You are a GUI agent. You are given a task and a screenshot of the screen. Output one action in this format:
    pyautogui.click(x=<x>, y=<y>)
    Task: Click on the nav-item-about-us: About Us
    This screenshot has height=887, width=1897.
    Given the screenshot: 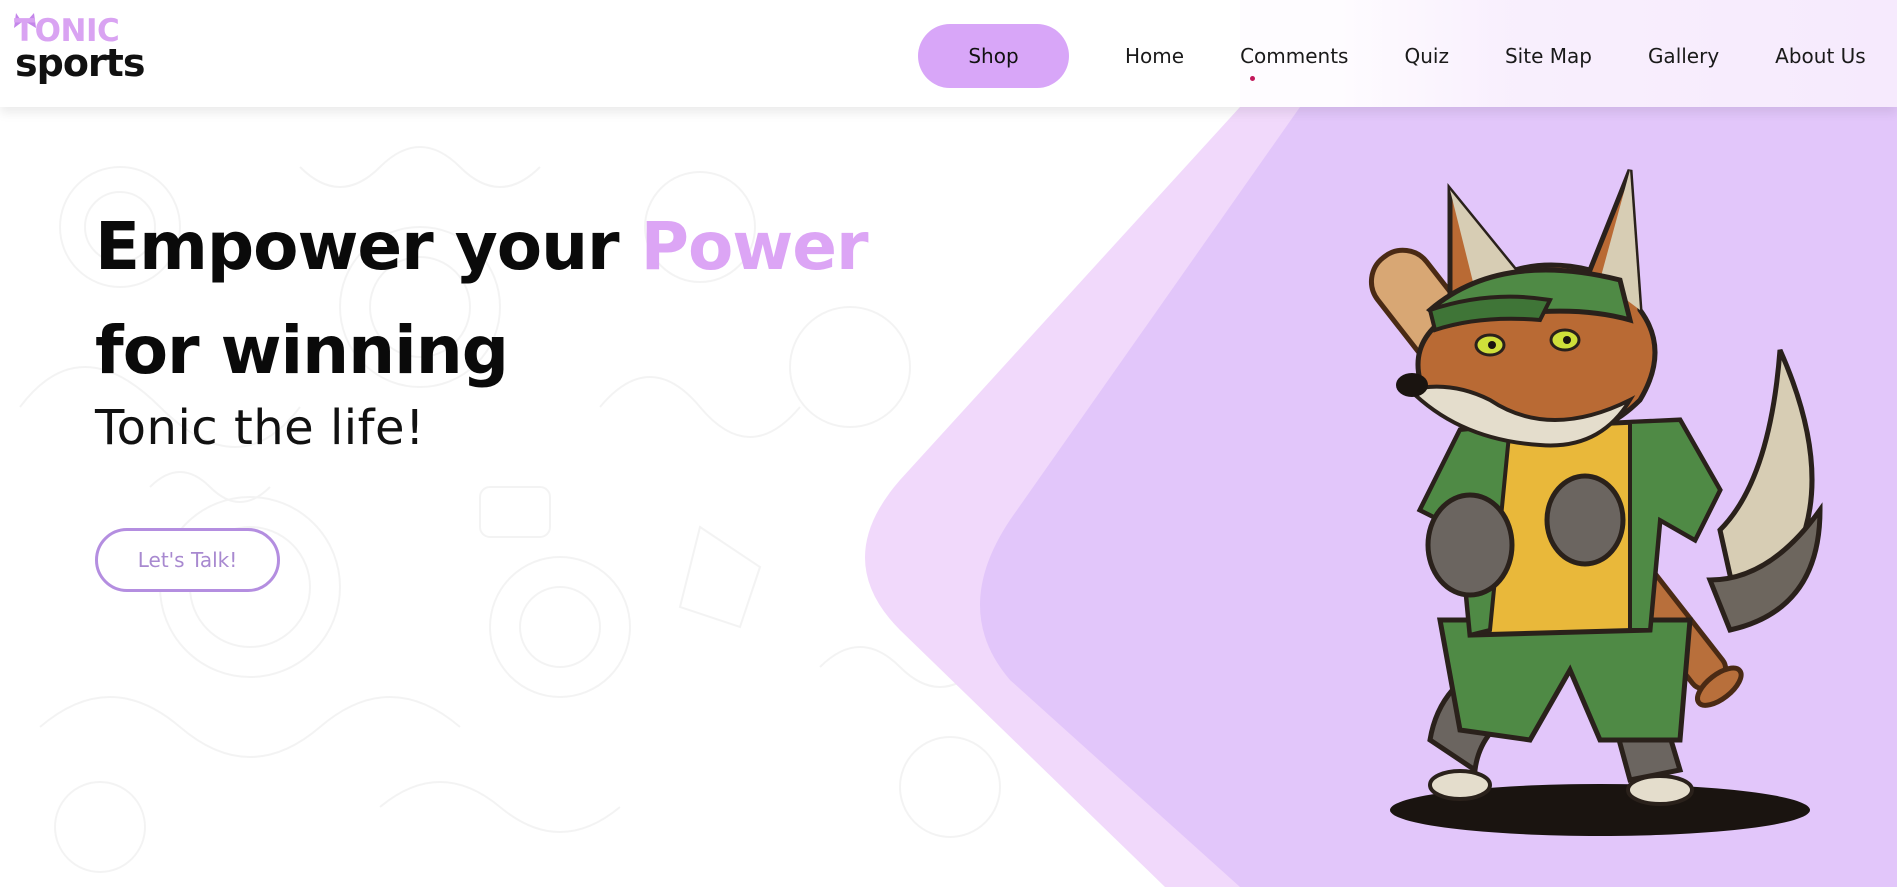 What is the action you would take?
    pyautogui.click(x=1820, y=56)
    